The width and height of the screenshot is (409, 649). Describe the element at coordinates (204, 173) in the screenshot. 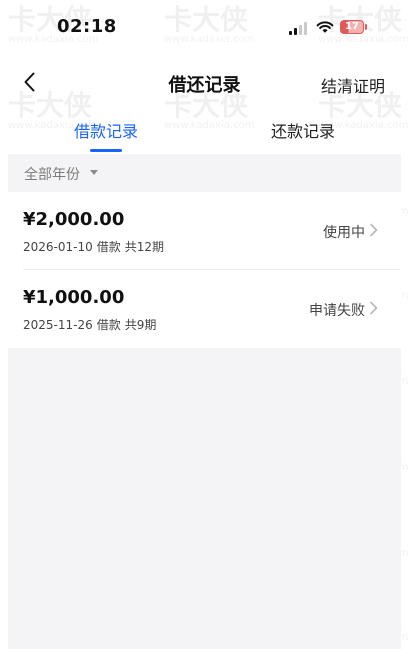

I see `year-filter: 全部年份` at that location.